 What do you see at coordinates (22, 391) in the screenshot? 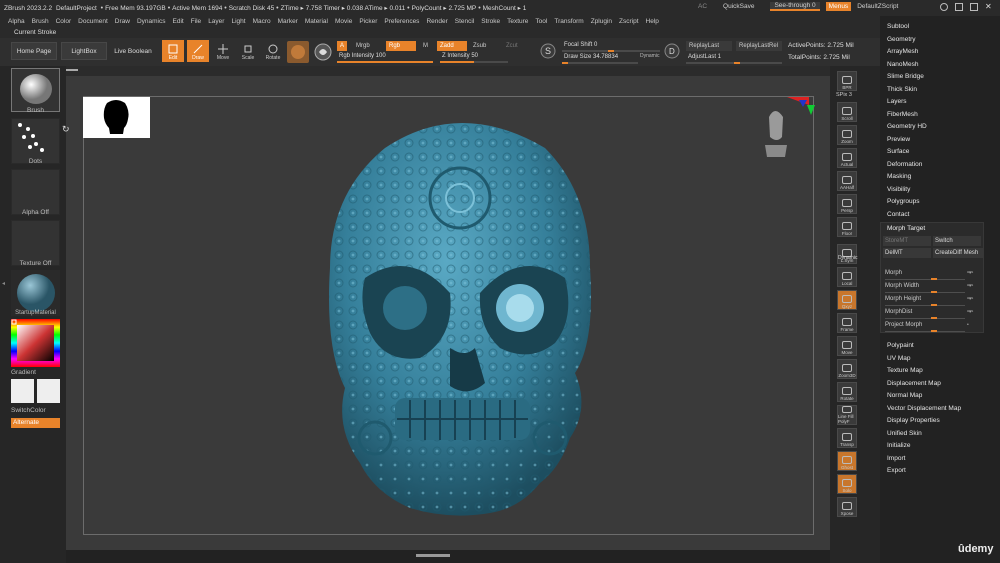
I see `main-color-swatch` at bounding box center [22, 391].